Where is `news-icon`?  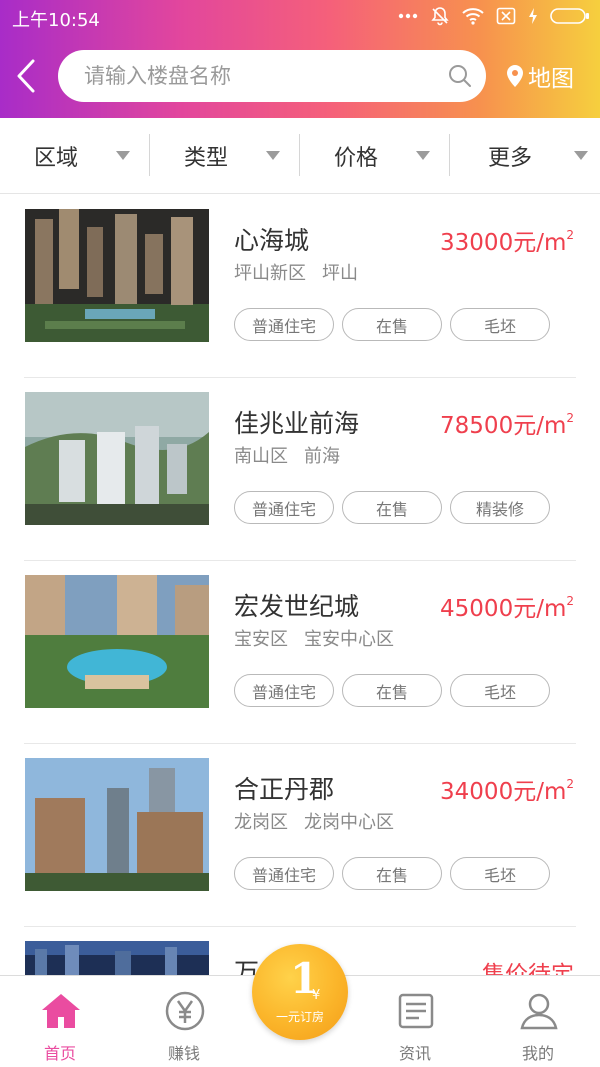 news-icon is located at coordinates (416, 1011).